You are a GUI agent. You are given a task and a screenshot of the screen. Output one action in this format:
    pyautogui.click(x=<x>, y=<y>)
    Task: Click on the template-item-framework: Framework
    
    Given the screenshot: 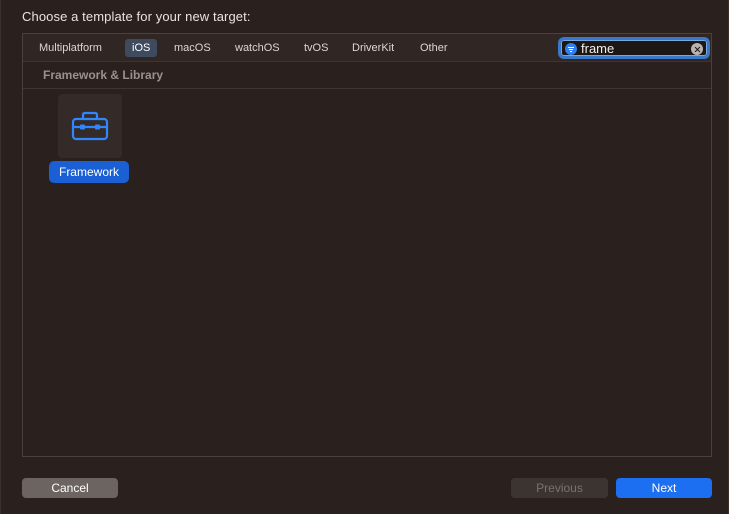 What is the action you would take?
    pyautogui.click(x=90, y=138)
    